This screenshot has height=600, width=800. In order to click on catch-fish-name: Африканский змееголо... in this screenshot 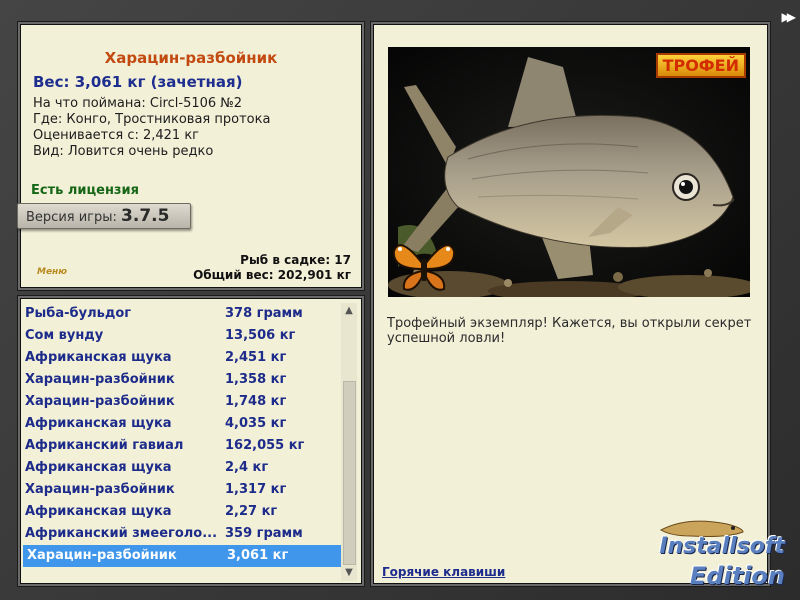, I will do `click(121, 533)`.